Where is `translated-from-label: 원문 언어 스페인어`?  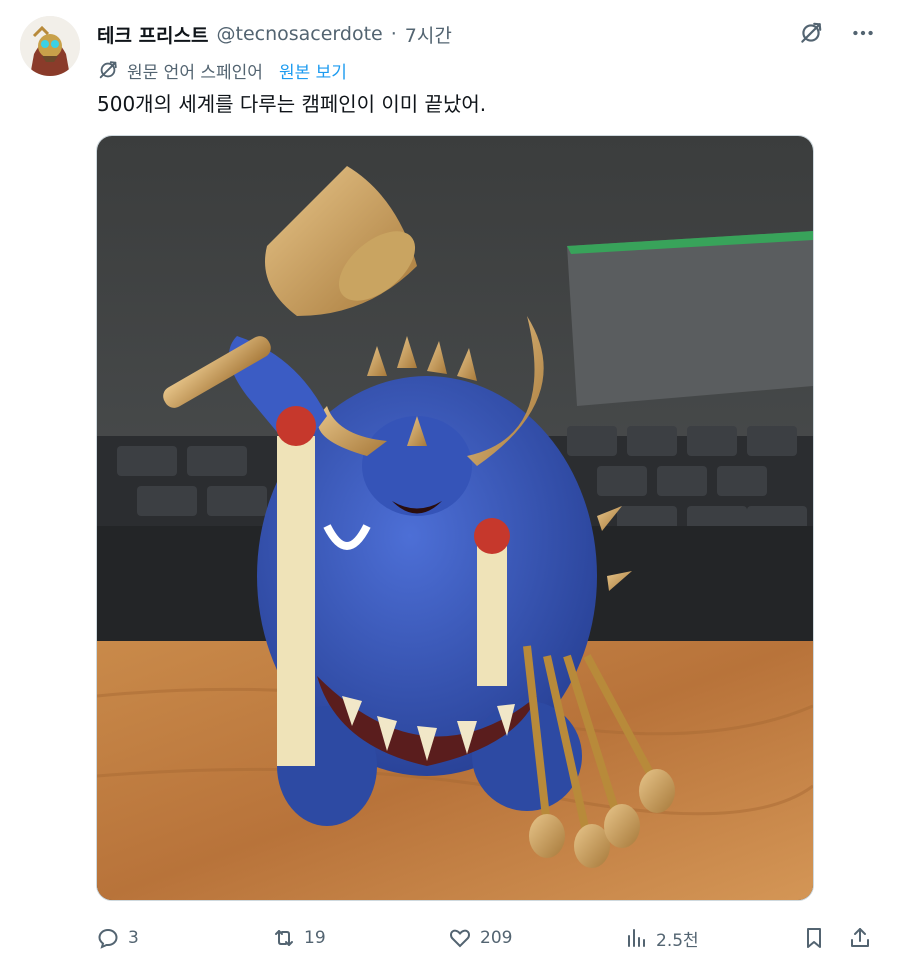
translated-from-label: 원문 언어 스페인어 is located at coordinates (195, 72).